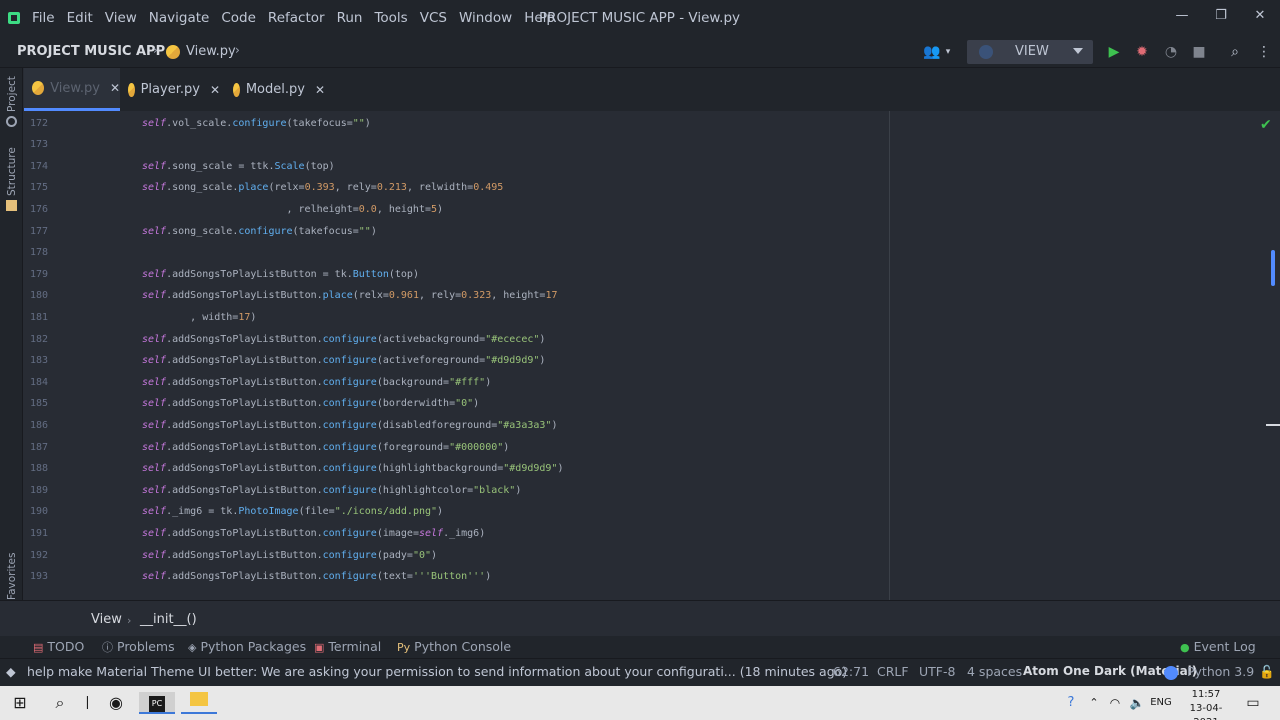 This screenshot has height=720, width=1280. I want to click on chevron-down-icon: ▾, so click(948, 52).